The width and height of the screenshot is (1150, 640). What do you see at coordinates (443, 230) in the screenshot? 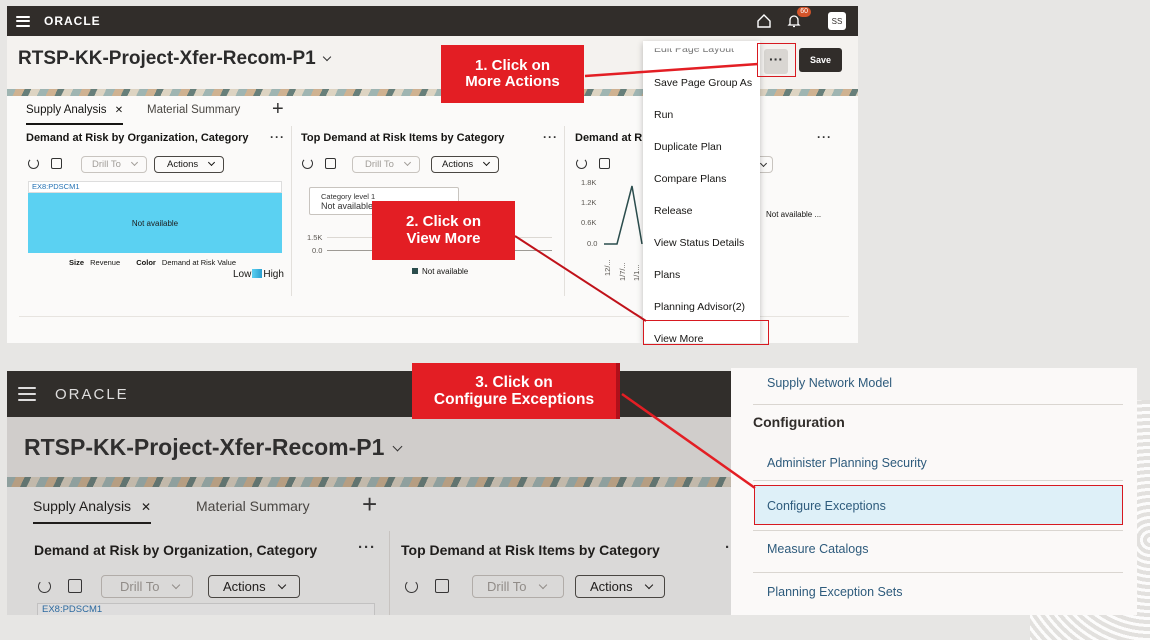
I see `callout-step-2: 2. Click on View More` at bounding box center [443, 230].